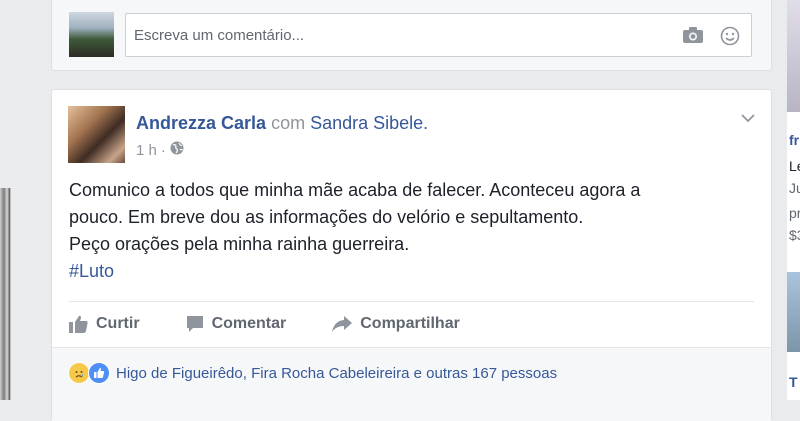 This screenshot has width=800, height=421. What do you see at coordinates (438, 35) in the screenshot?
I see `comment-input` at bounding box center [438, 35].